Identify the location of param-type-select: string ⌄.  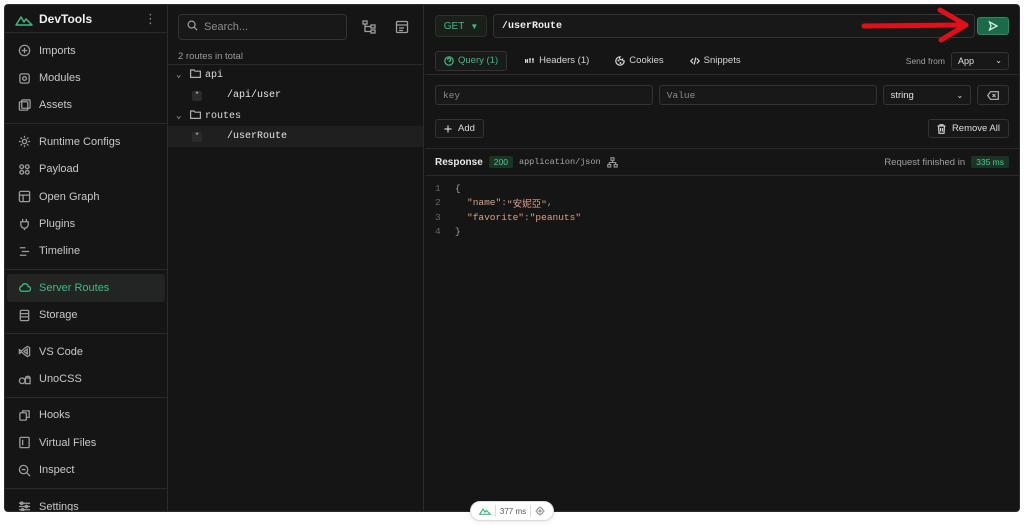
(927, 95).